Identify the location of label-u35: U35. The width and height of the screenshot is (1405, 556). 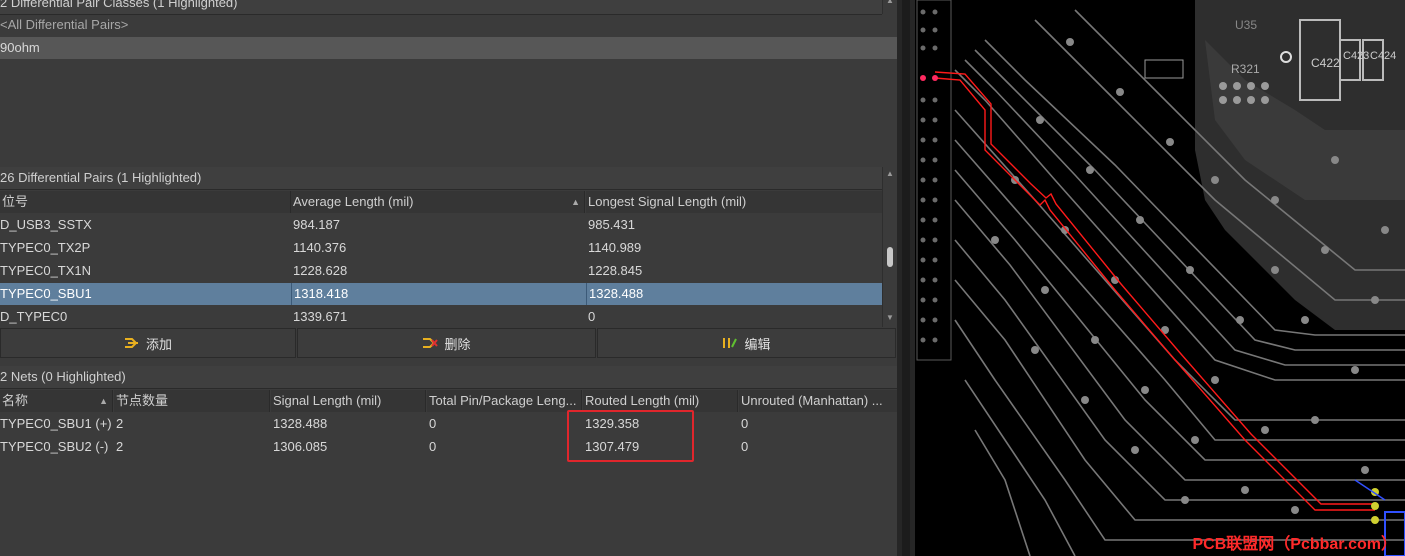
(1246, 25).